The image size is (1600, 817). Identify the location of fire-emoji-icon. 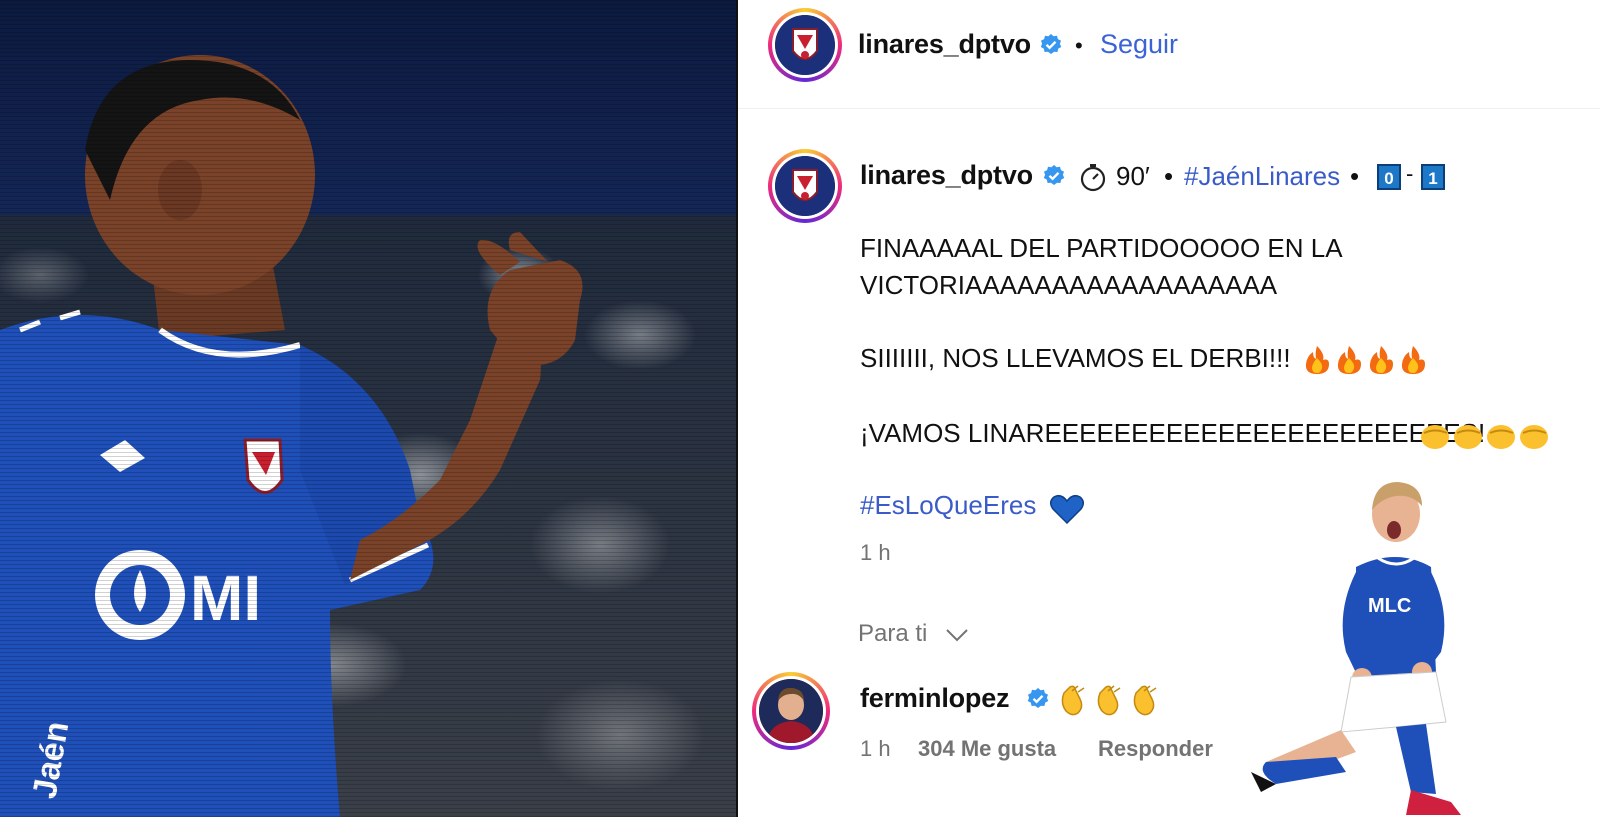
(1365, 360).